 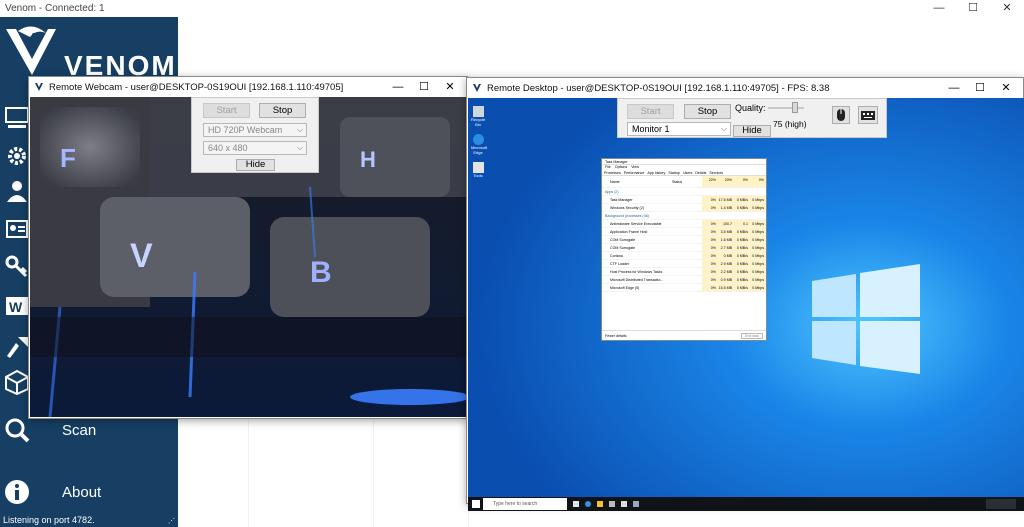 I want to click on explorer-taskbar-icon, so click(x=600, y=504).